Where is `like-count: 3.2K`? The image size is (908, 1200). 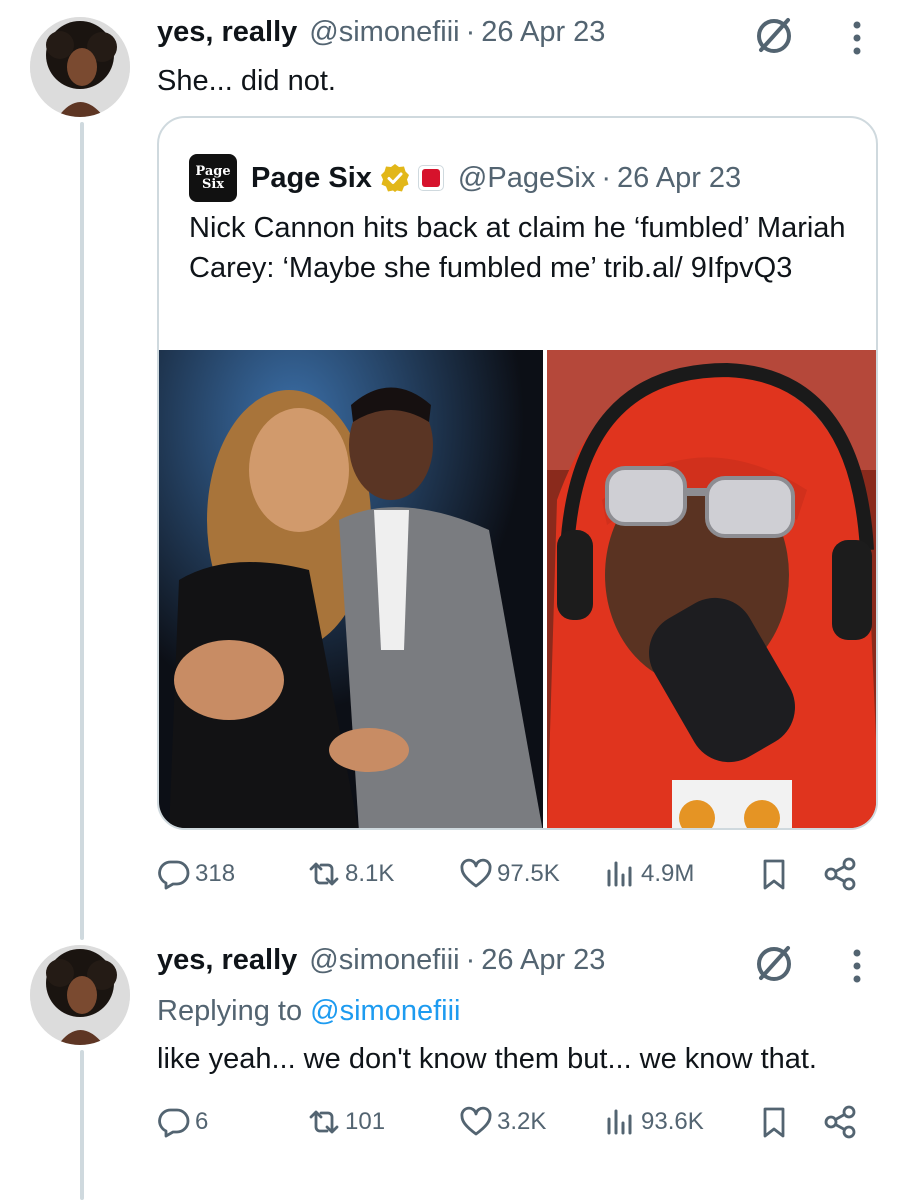 like-count: 3.2K is located at coordinates (522, 1121).